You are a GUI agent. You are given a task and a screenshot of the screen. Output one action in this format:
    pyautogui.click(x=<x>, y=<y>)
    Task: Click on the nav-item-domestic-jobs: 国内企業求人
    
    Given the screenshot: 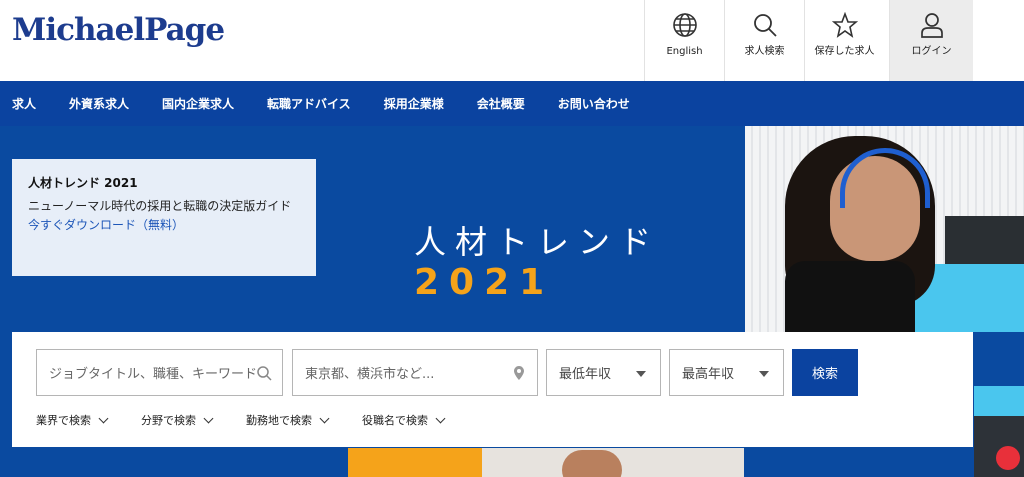 What is the action you would take?
    pyautogui.click(x=198, y=103)
    